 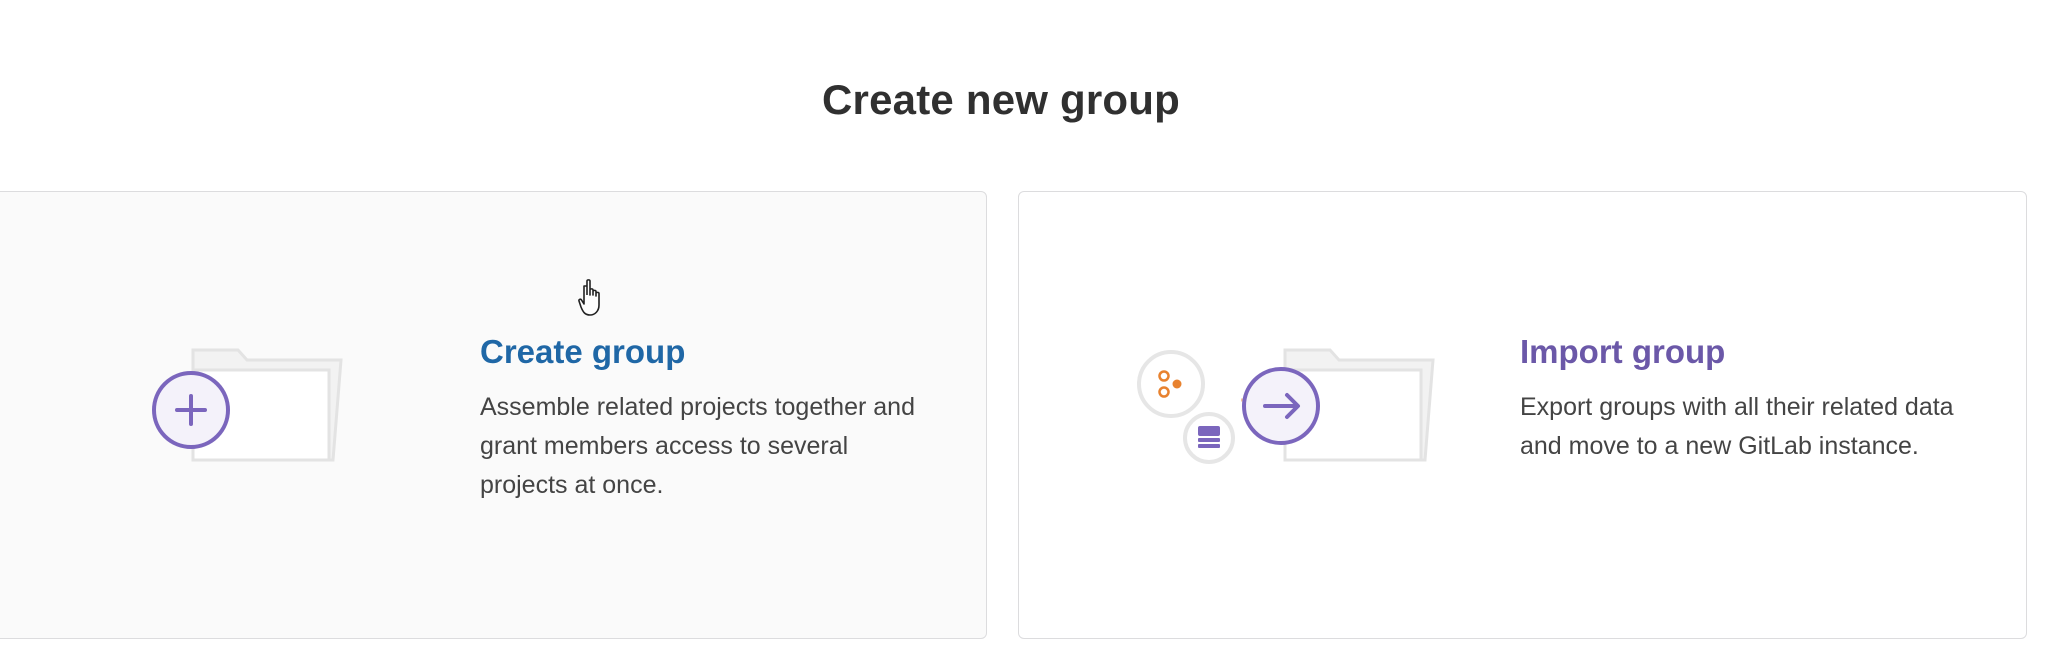 What do you see at coordinates (589, 297) in the screenshot?
I see `hand-cursor-icon` at bounding box center [589, 297].